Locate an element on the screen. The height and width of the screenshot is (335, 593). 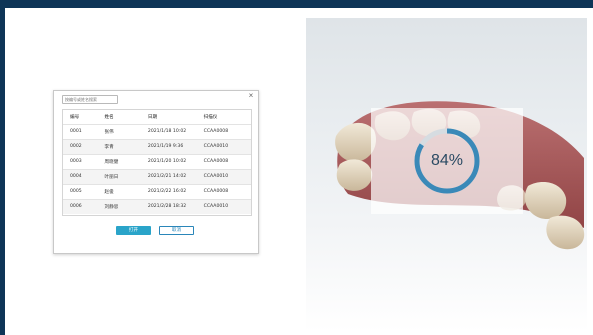
table-row: 0005 赵俊 2021/2/22 16:02 CCAA0008 is located at coordinates (157, 192).